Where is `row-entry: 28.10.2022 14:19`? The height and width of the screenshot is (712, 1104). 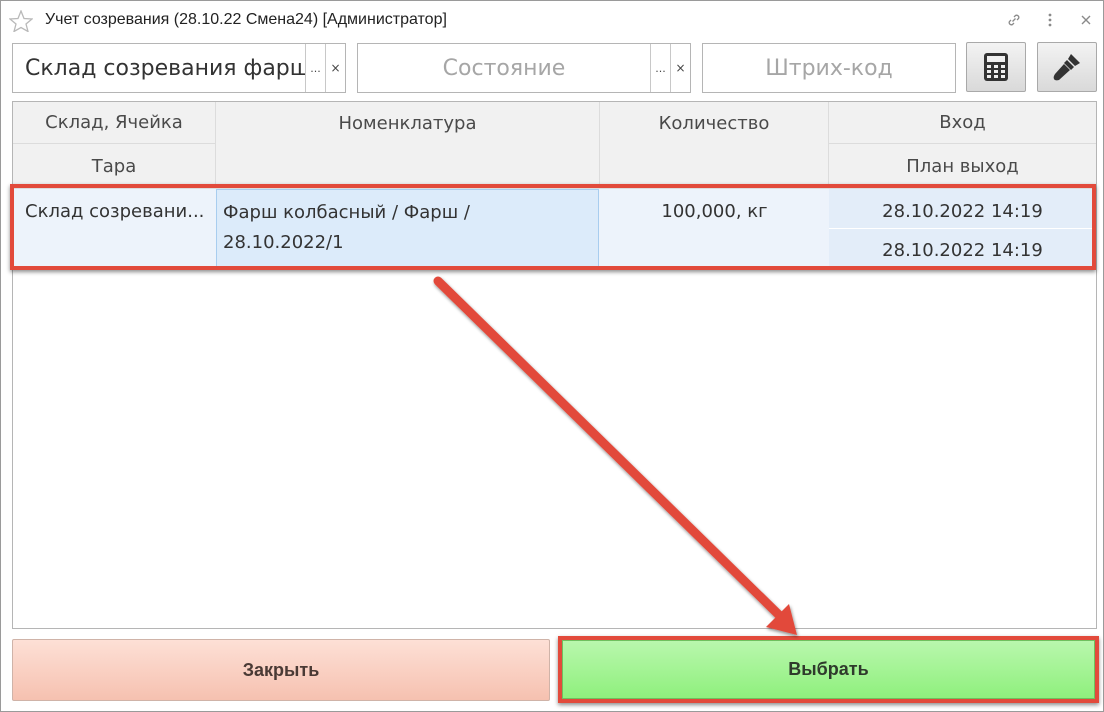
row-entry: 28.10.2022 14:19 is located at coordinates (962, 209).